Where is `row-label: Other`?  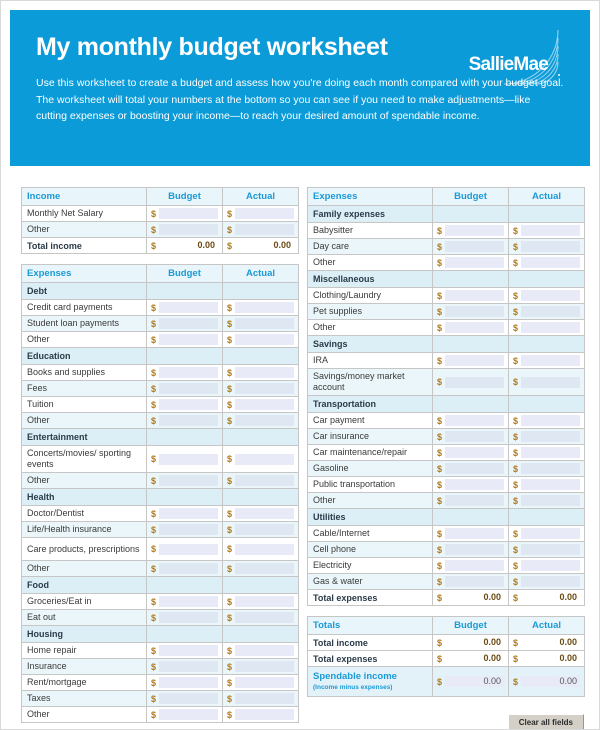
row-label: Other is located at coordinates (84, 714).